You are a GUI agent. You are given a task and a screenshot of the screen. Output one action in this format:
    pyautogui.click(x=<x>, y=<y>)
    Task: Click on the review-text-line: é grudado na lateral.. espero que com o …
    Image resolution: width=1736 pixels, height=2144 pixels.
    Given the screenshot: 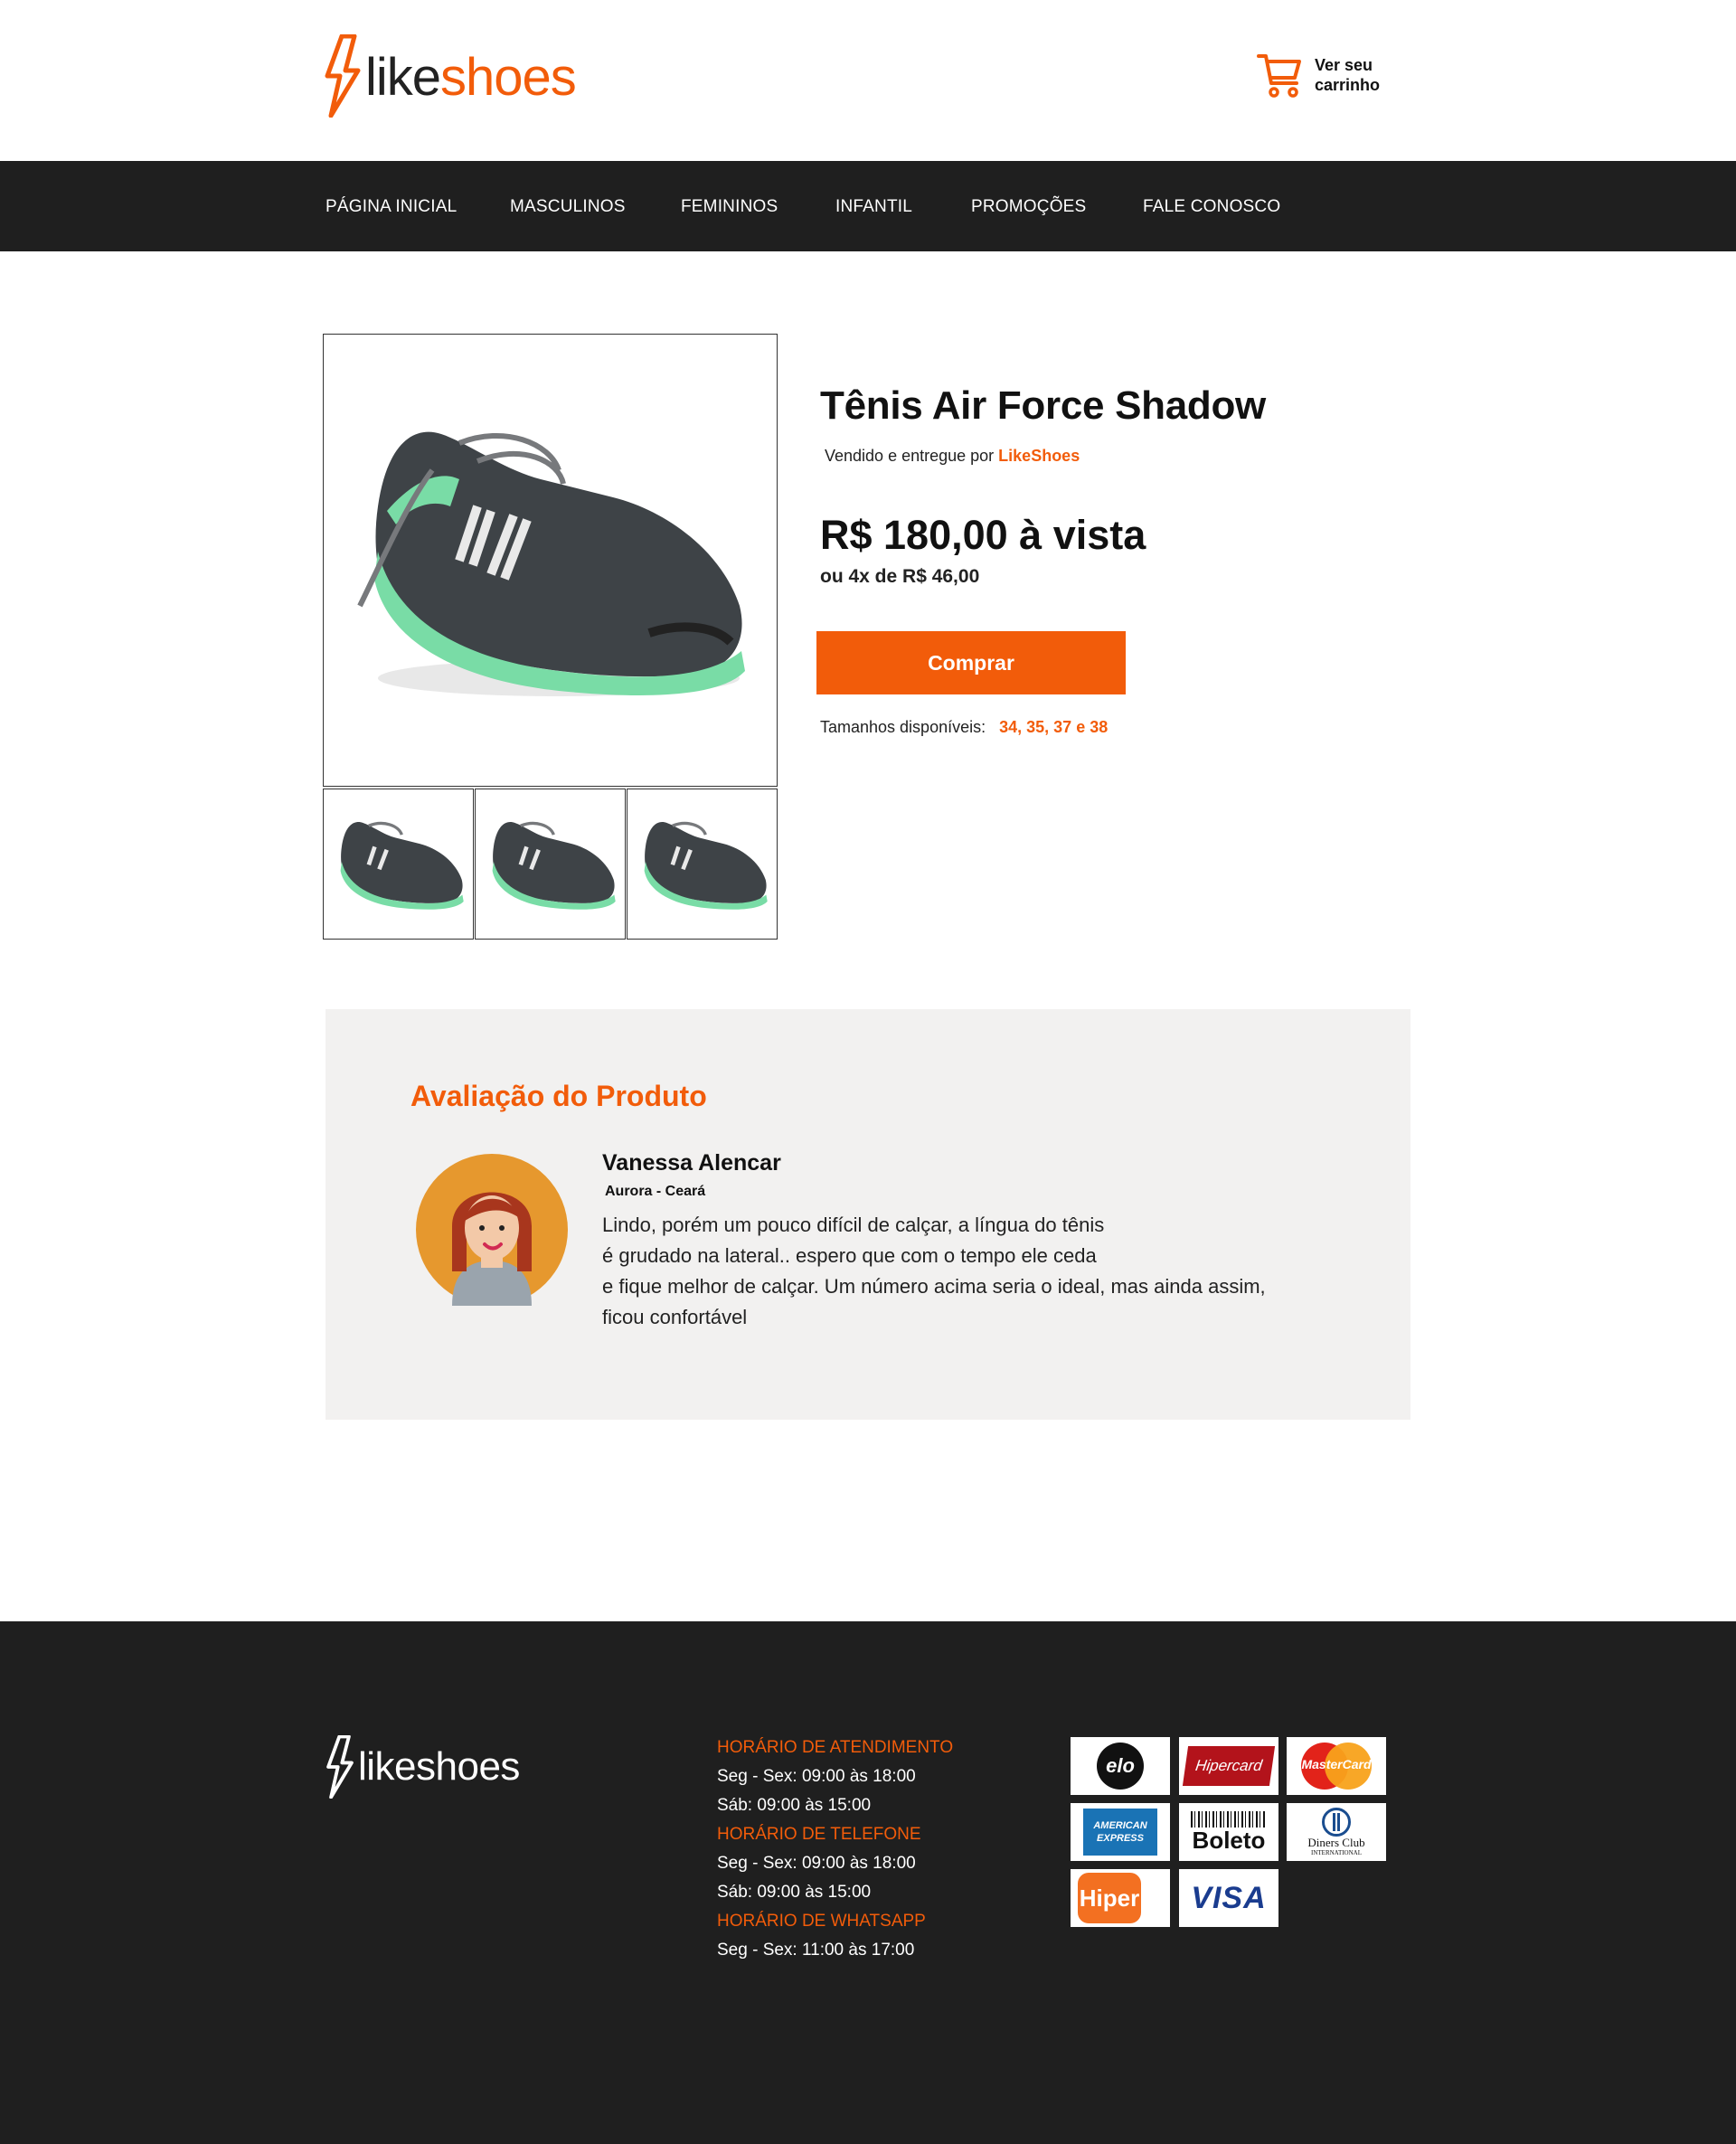 What is the action you would take?
    pyautogui.click(x=850, y=1256)
    